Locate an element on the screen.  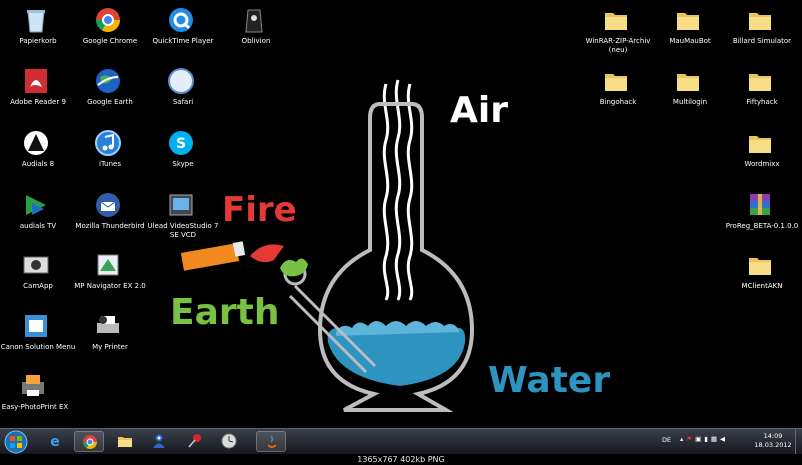
explorer-folder-icon is located at coordinates (125, 442).